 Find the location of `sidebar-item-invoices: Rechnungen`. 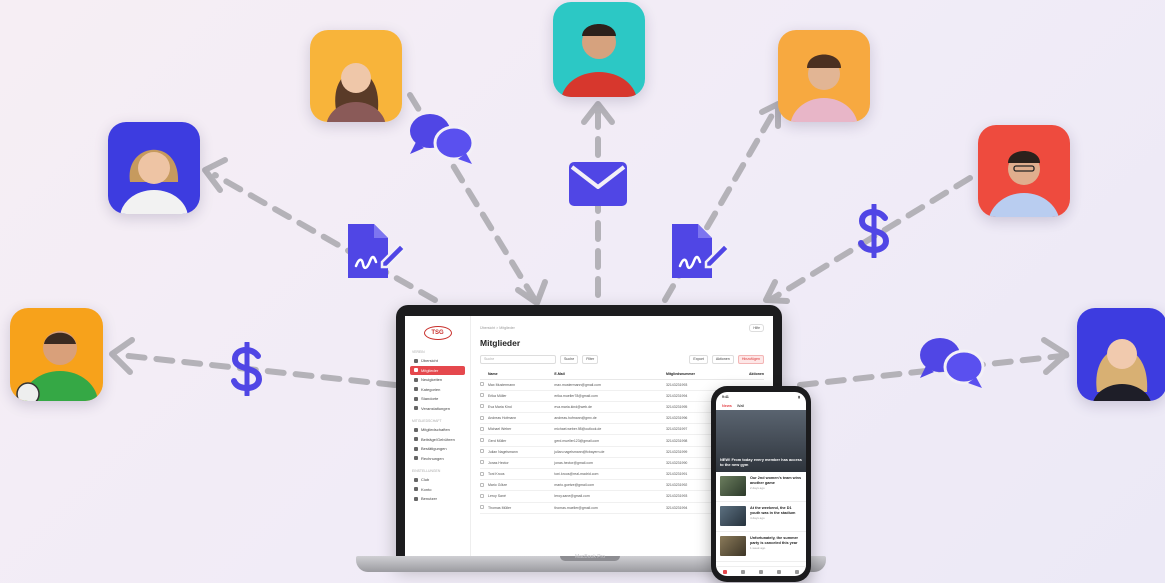

sidebar-item-invoices: Rechnungen is located at coordinates (437, 459).